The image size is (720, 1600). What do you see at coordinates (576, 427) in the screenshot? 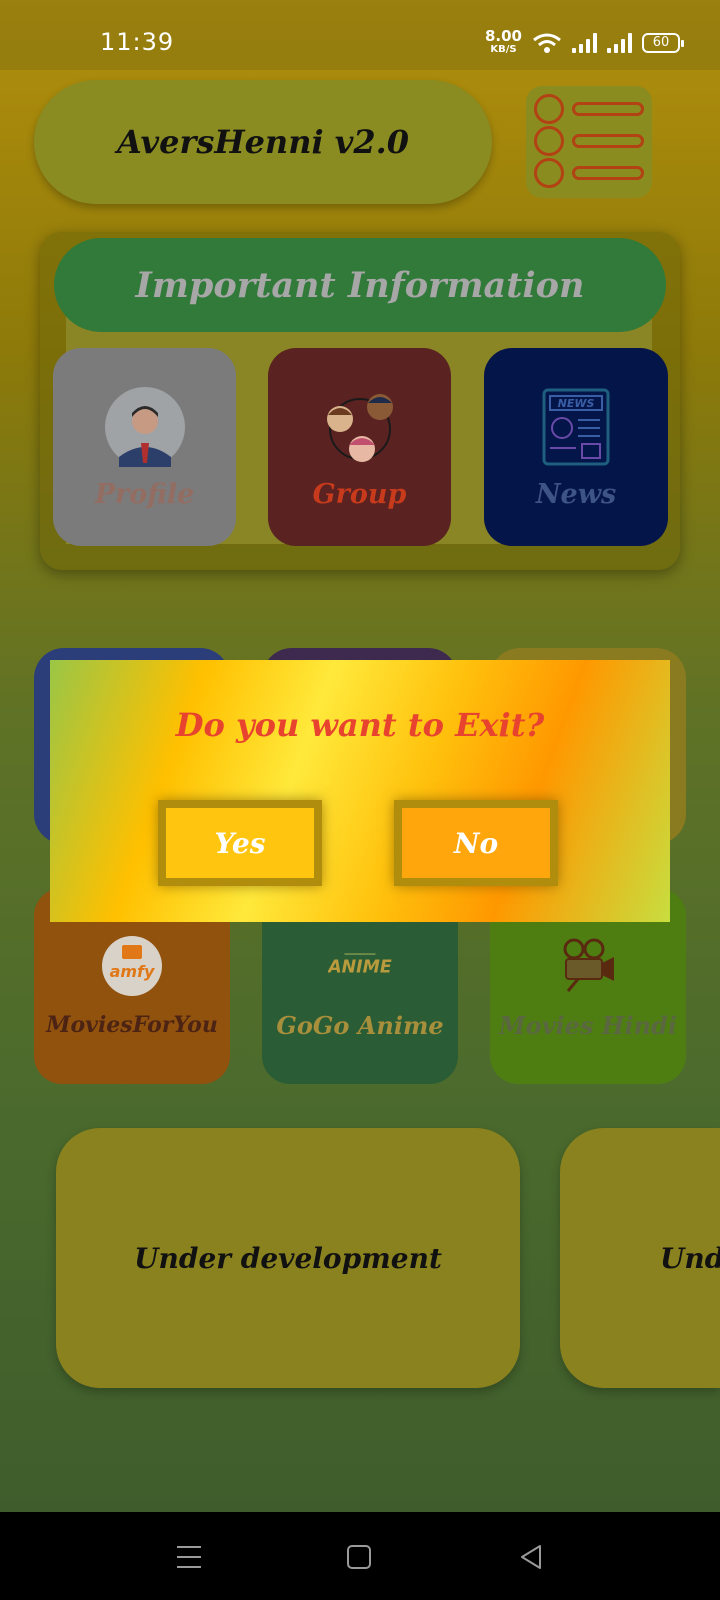
I see `newspaper-icon: NEWS` at bounding box center [576, 427].